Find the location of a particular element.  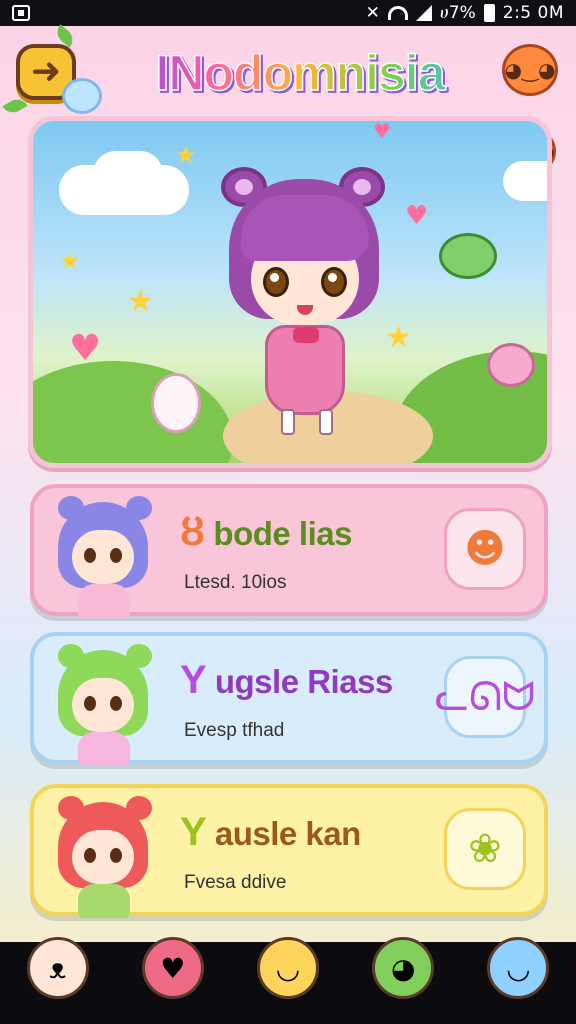

bear-face-icon: ᴥ is located at coordinates (57, 968).